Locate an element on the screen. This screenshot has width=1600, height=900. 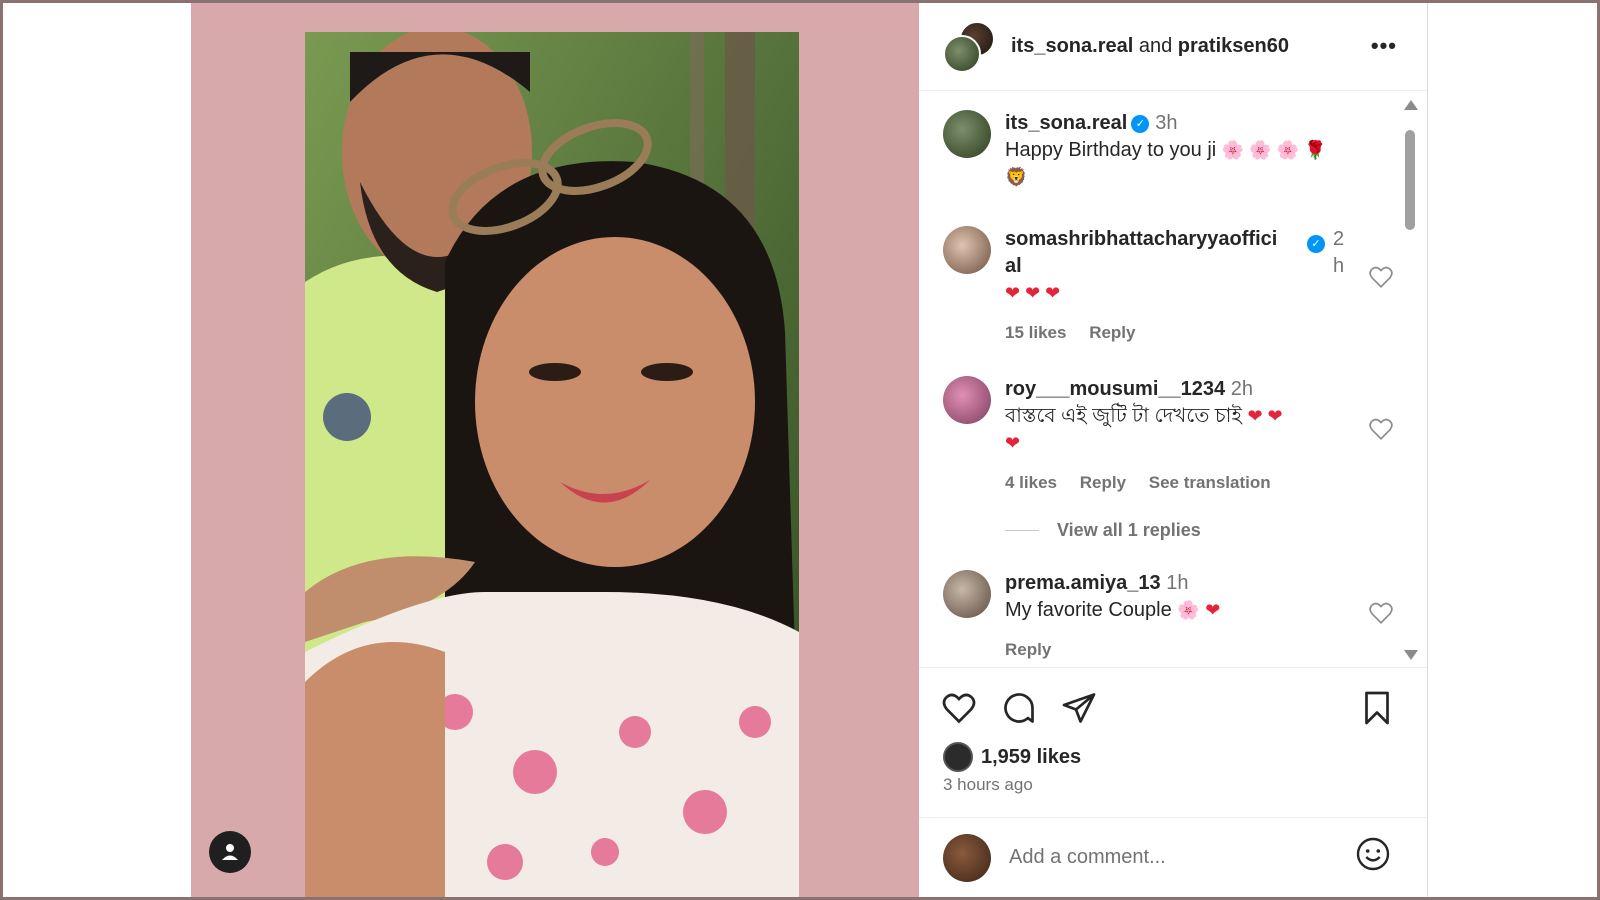
caption-emojis: 🌸 🌸 🌸 🌹 is located at coordinates (1274, 150).